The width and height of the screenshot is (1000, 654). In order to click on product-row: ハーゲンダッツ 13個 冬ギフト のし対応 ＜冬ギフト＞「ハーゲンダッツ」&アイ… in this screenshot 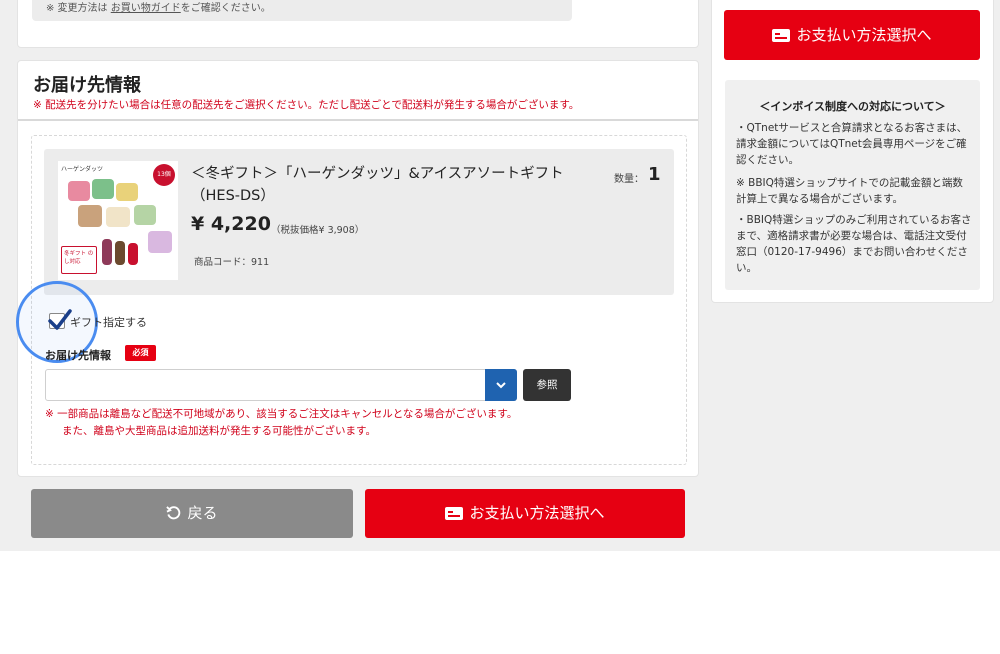, I will do `click(359, 222)`.